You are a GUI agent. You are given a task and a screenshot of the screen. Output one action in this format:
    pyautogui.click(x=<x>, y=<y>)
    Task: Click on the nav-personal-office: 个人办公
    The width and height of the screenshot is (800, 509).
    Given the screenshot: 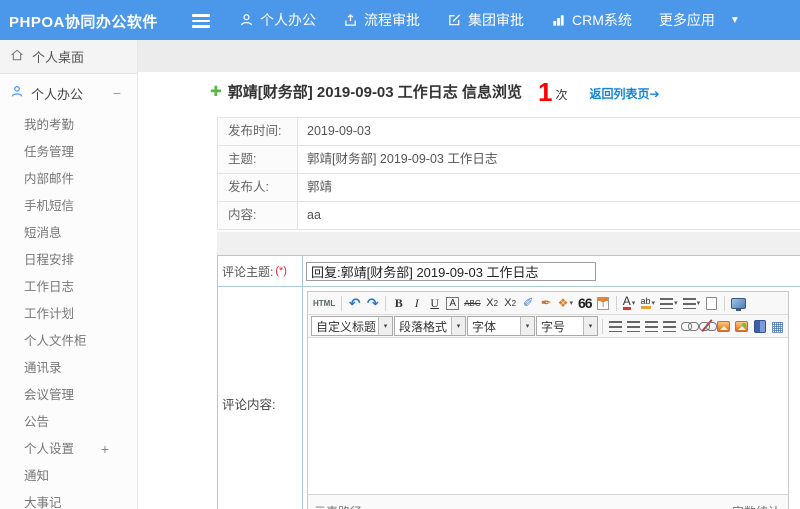 What is the action you would take?
    pyautogui.click(x=277, y=20)
    